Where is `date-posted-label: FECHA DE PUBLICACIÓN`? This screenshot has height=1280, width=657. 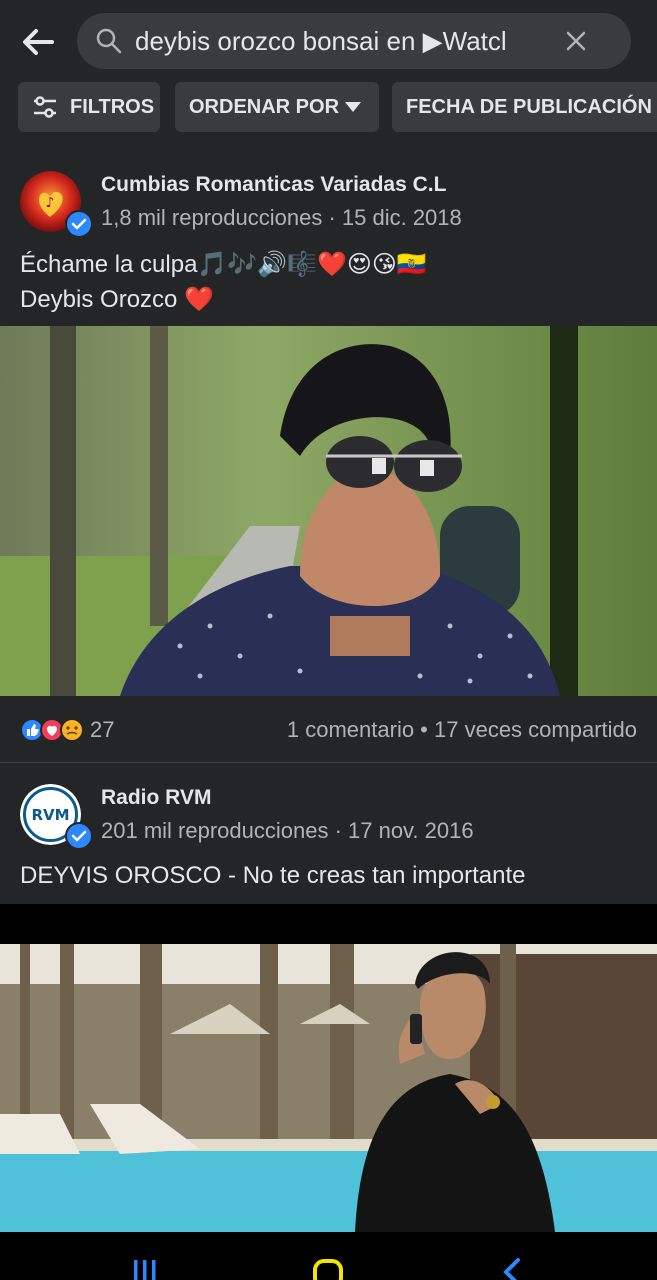
date-posted-label: FECHA DE PUBLICACIÓN is located at coordinates (529, 107).